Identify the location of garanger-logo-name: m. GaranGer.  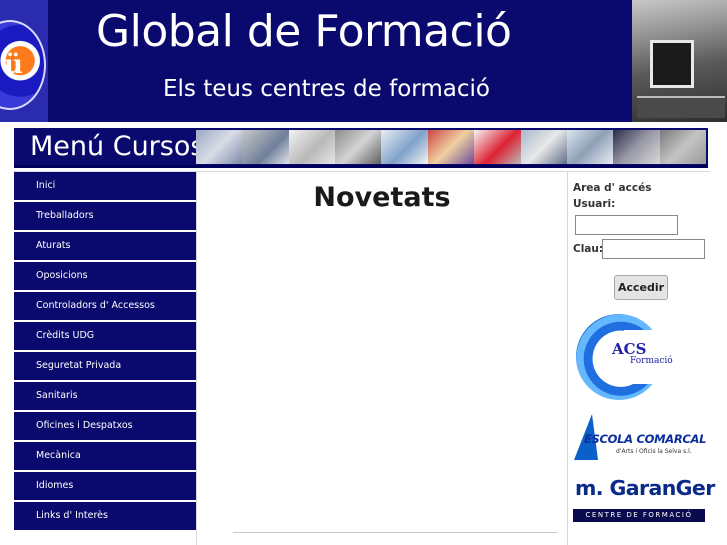
(645, 488).